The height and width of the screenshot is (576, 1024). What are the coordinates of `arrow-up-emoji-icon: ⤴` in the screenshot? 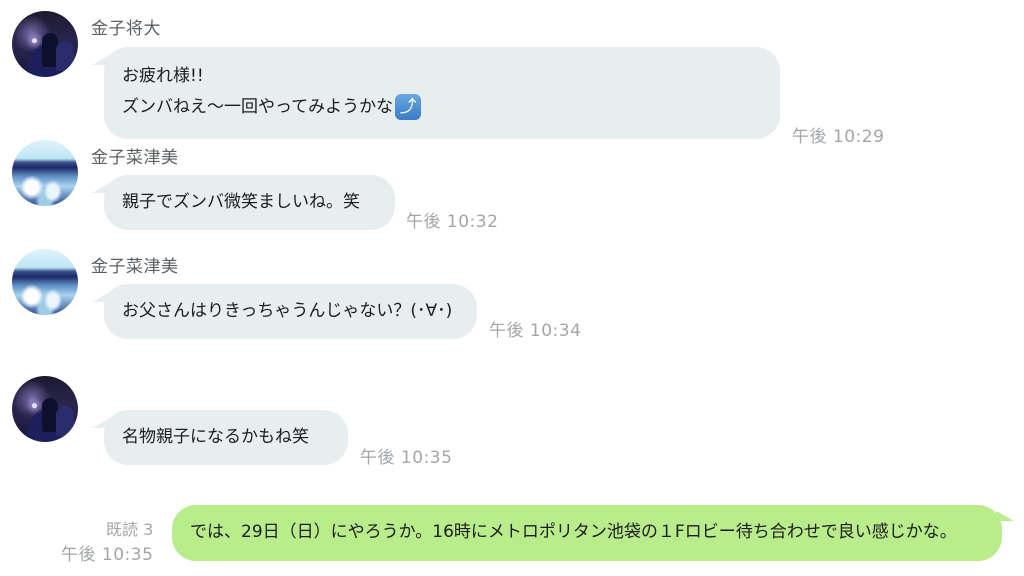 It's located at (408, 107).